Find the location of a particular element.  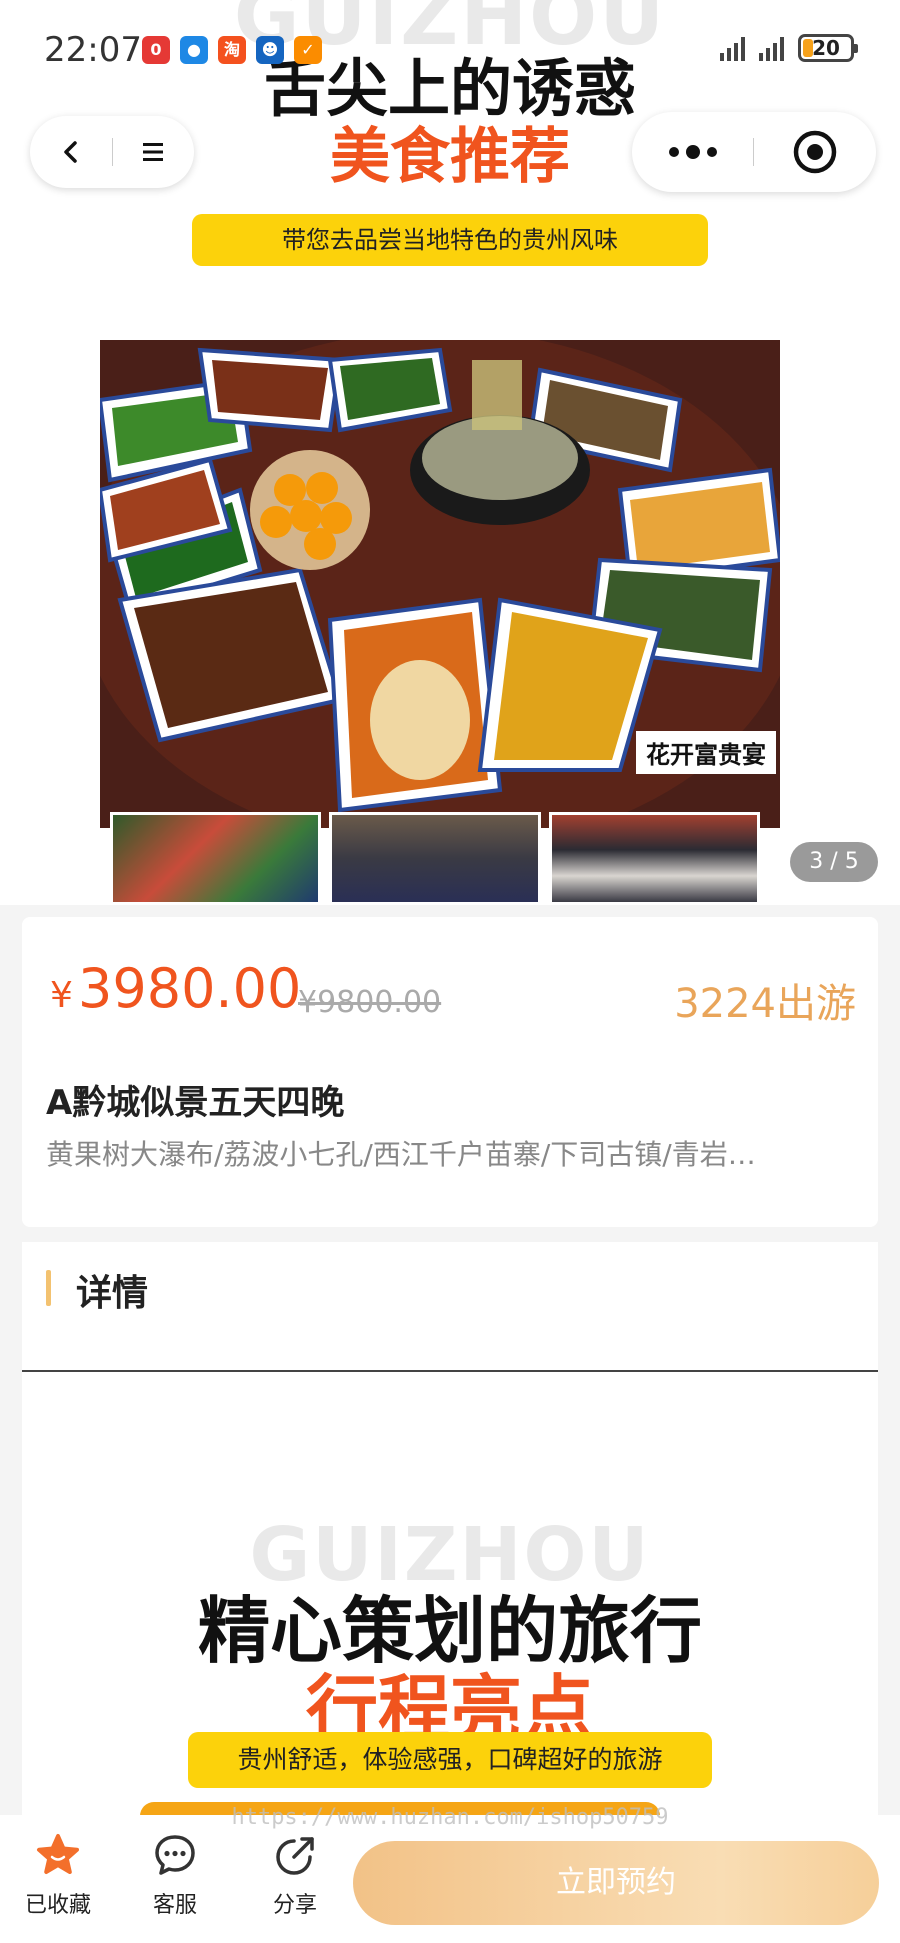

share-arrow-icon is located at coordinates (295, 1856).